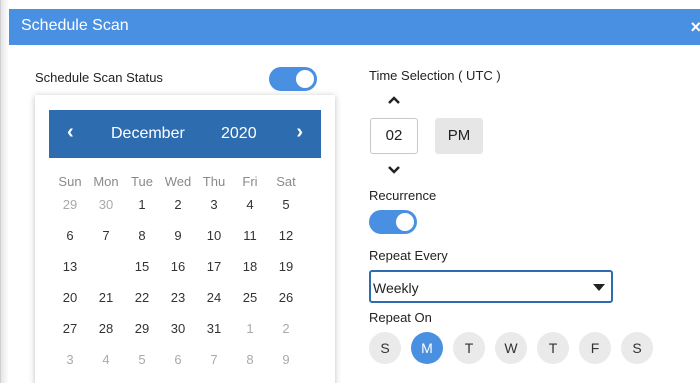 Image resolution: width=700 pixels, height=383 pixels. I want to click on weekday-toggle-3: W, so click(511, 348).